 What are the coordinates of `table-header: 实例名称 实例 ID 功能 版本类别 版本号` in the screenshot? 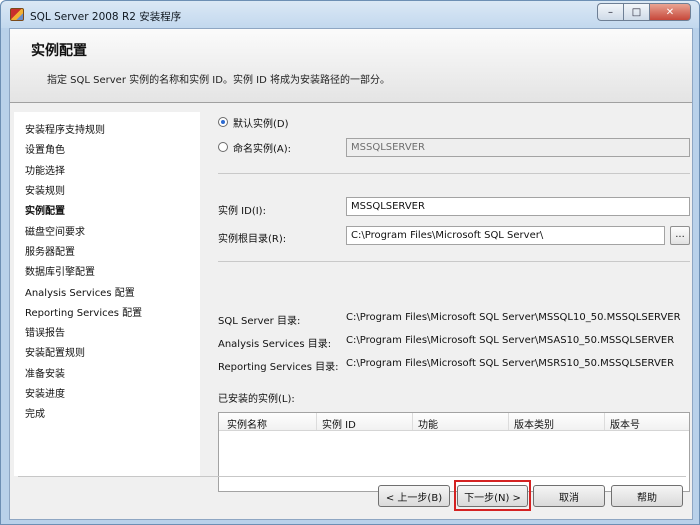 It's located at (454, 422).